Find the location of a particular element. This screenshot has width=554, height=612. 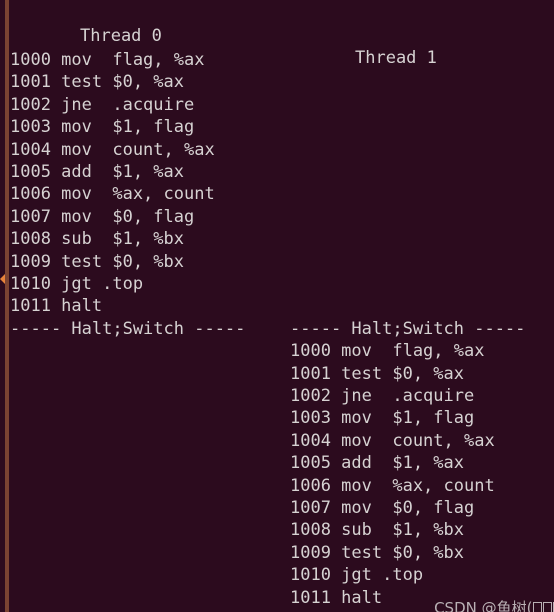

thread1-halt-switch-line: ----- Halt;Switch ----- is located at coordinates (408, 328).